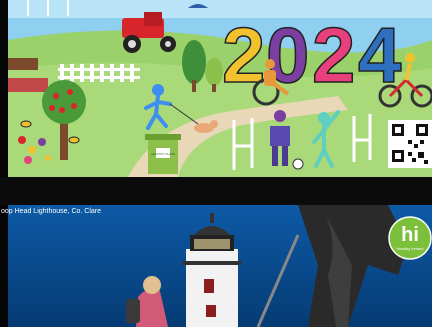  I want to click on card-gap, so click(216, 191).